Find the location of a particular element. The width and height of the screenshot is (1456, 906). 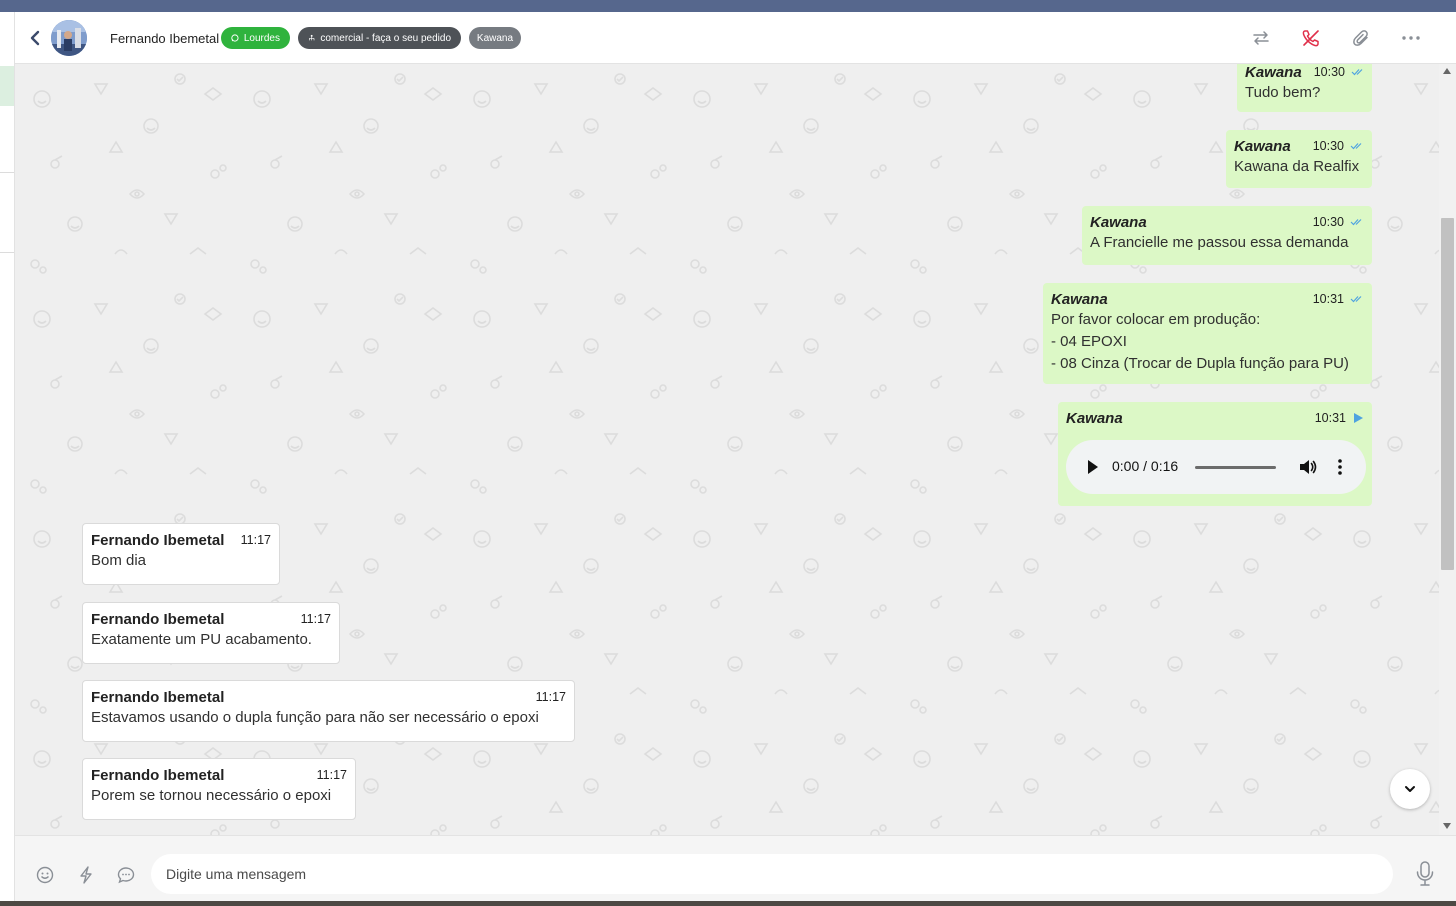

message-input is located at coordinates (772, 874).